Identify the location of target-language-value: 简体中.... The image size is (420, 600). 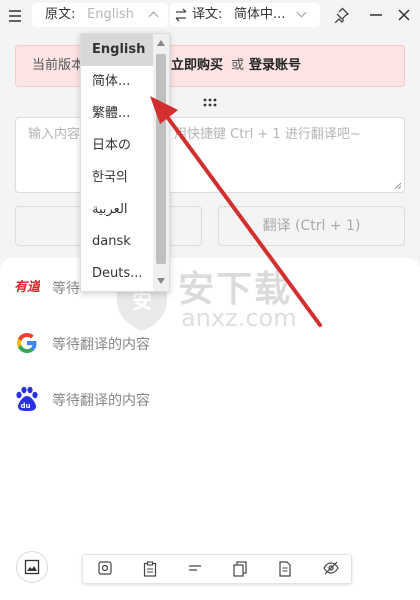
(260, 14).